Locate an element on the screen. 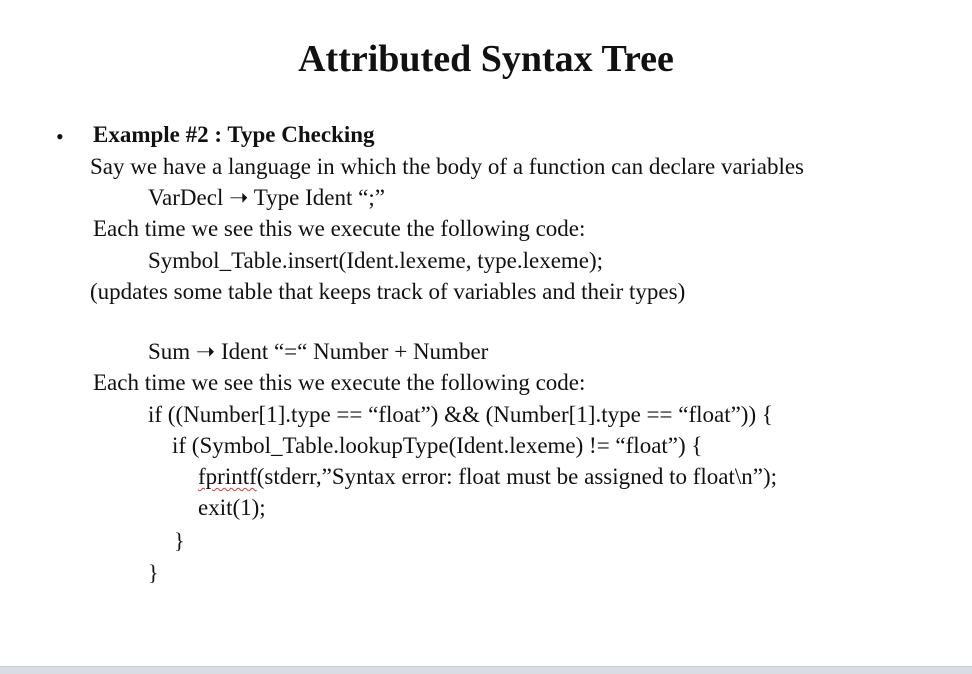 This screenshot has height=674, width=972. spellcheck-word: fprintf is located at coordinates (227, 476).